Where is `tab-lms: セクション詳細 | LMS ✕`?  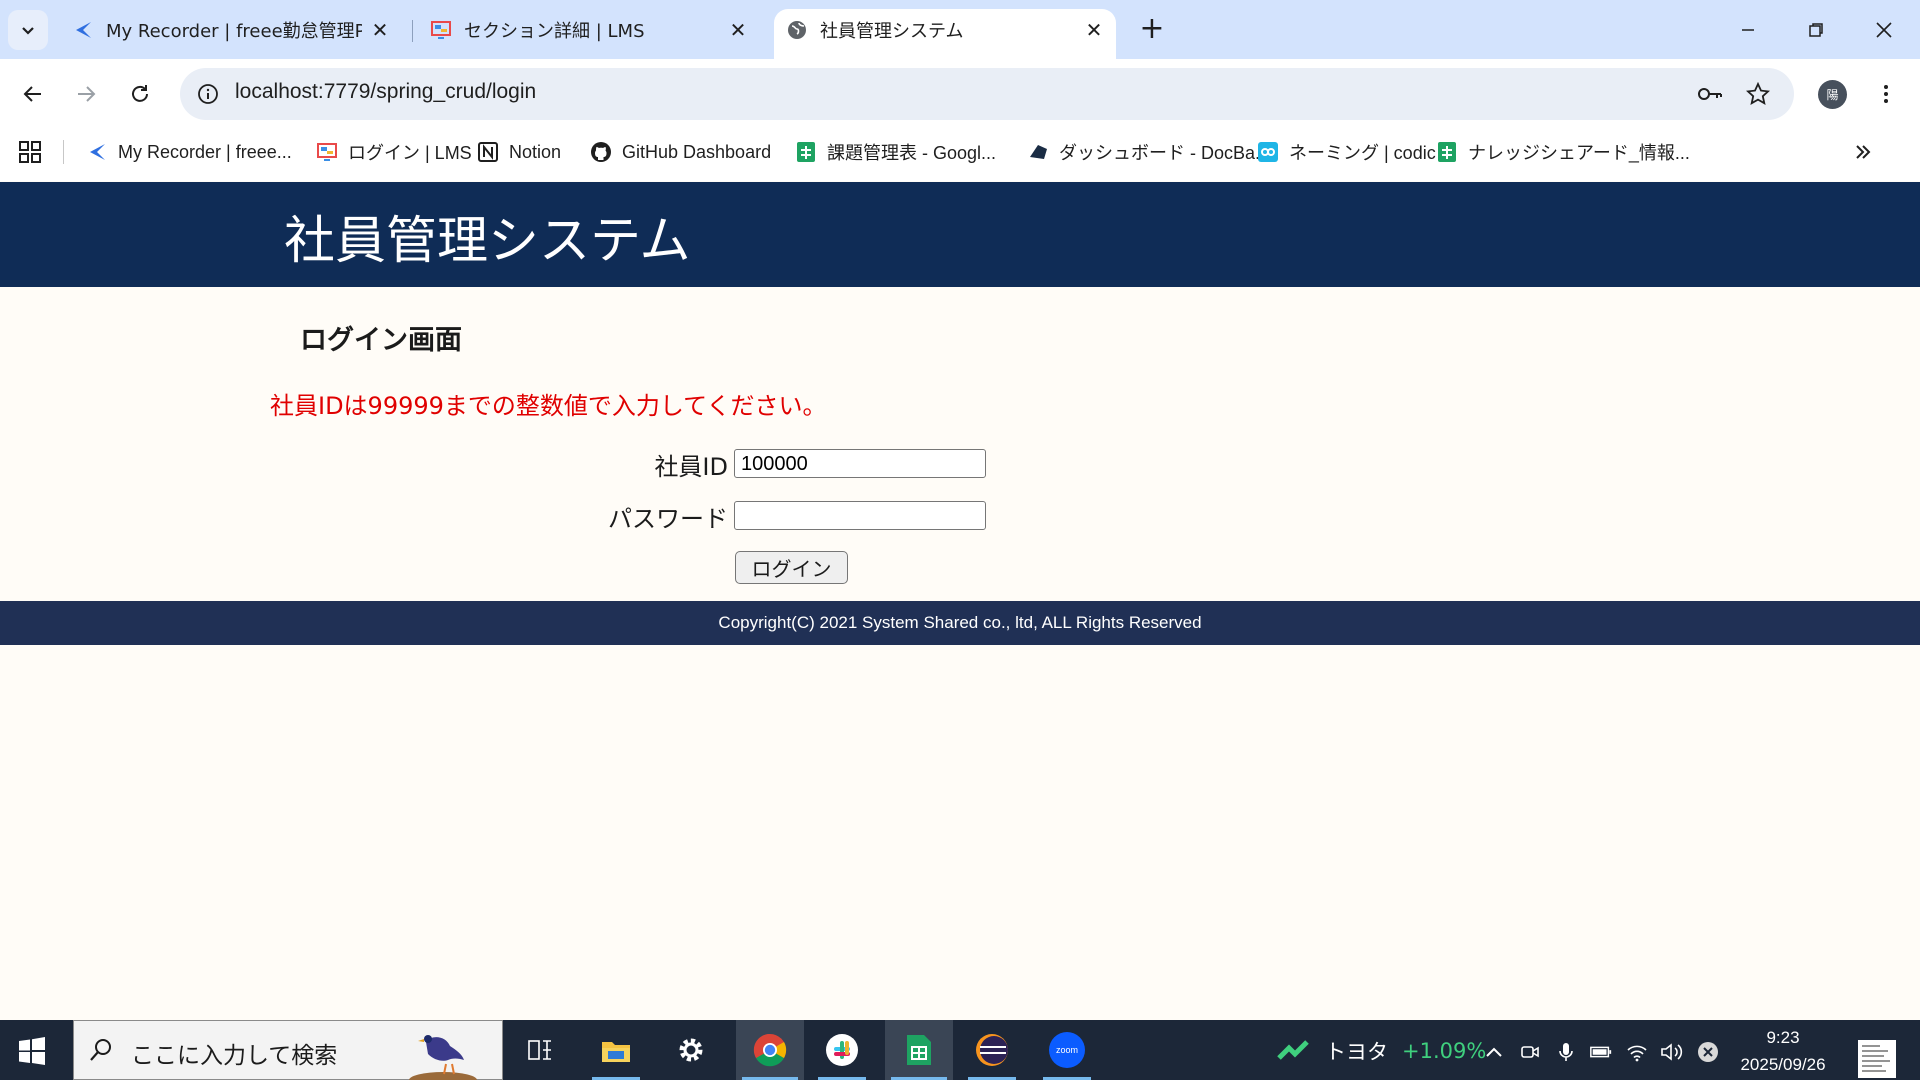 tab-lms: セクション詳細 | LMS ✕ is located at coordinates (590, 30).